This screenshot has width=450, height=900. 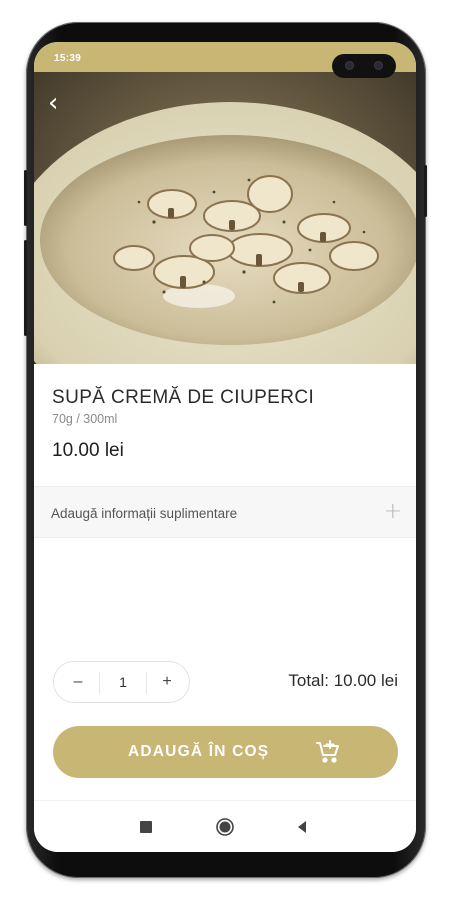 I want to click on plus-icon: +, so click(x=393, y=511).